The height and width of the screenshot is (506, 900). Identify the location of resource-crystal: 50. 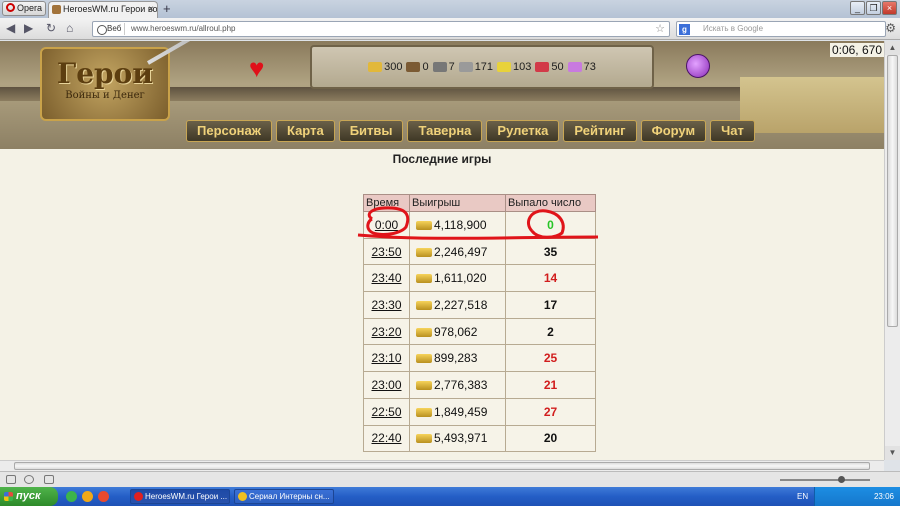
(549, 67).